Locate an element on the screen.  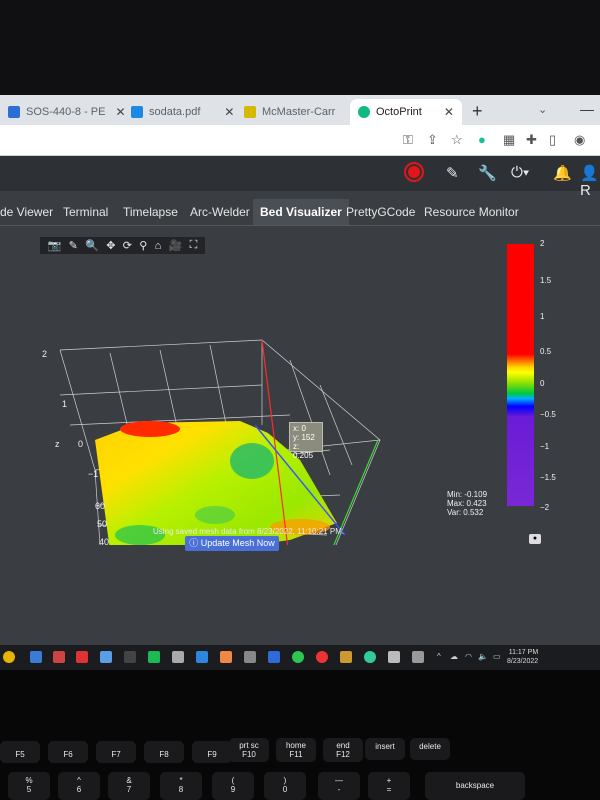
key-9: (9 is located at coordinates (233, 786).